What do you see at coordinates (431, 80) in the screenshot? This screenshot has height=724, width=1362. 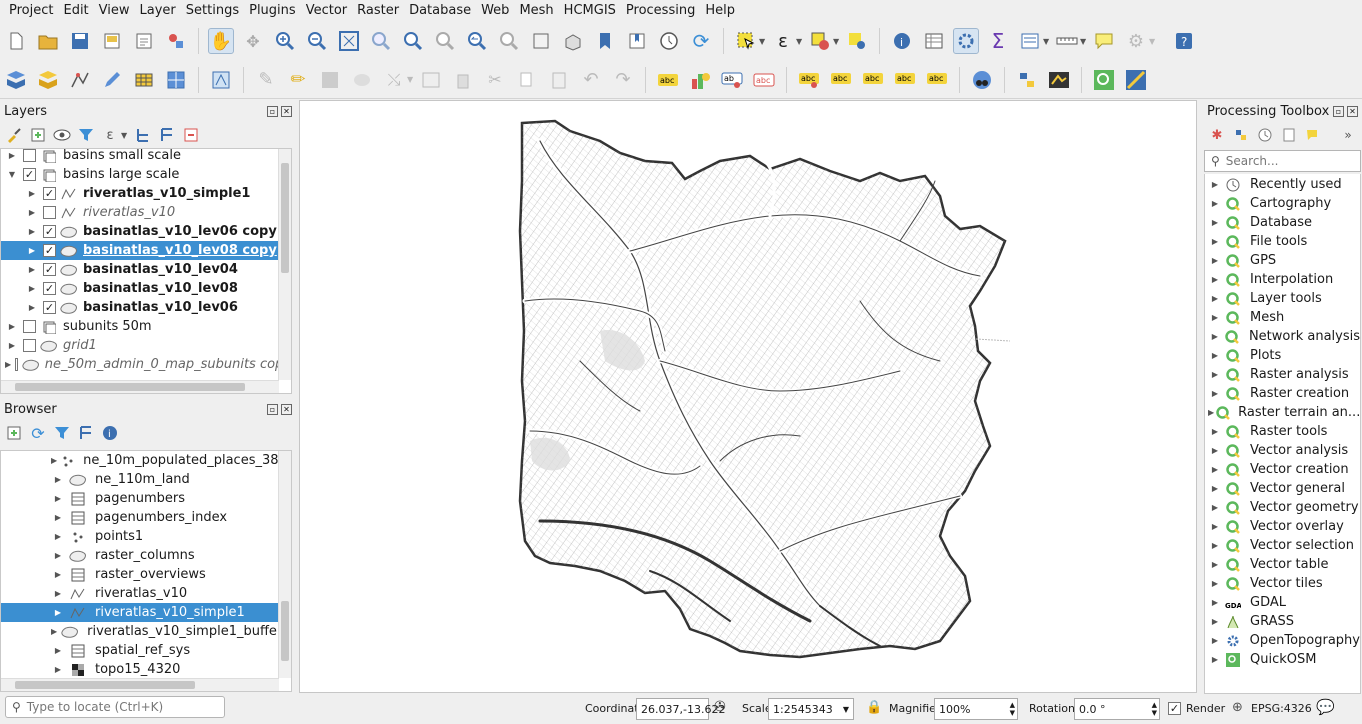 I see `modify-attributes-icon` at bounding box center [431, 80].